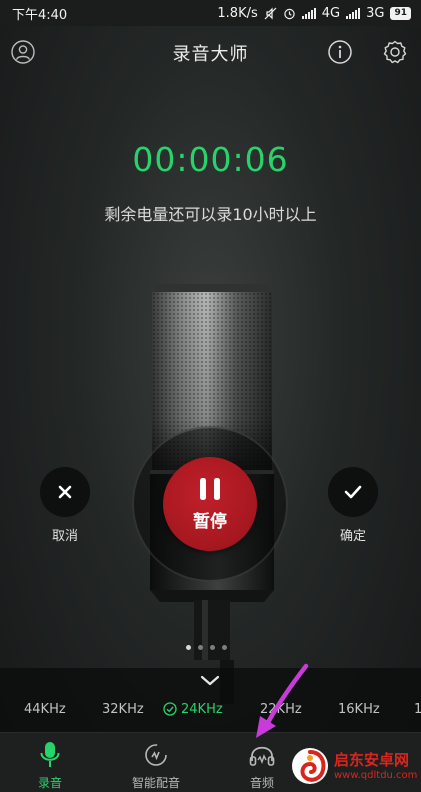  I want to click on check-icon, so click(353, 492).